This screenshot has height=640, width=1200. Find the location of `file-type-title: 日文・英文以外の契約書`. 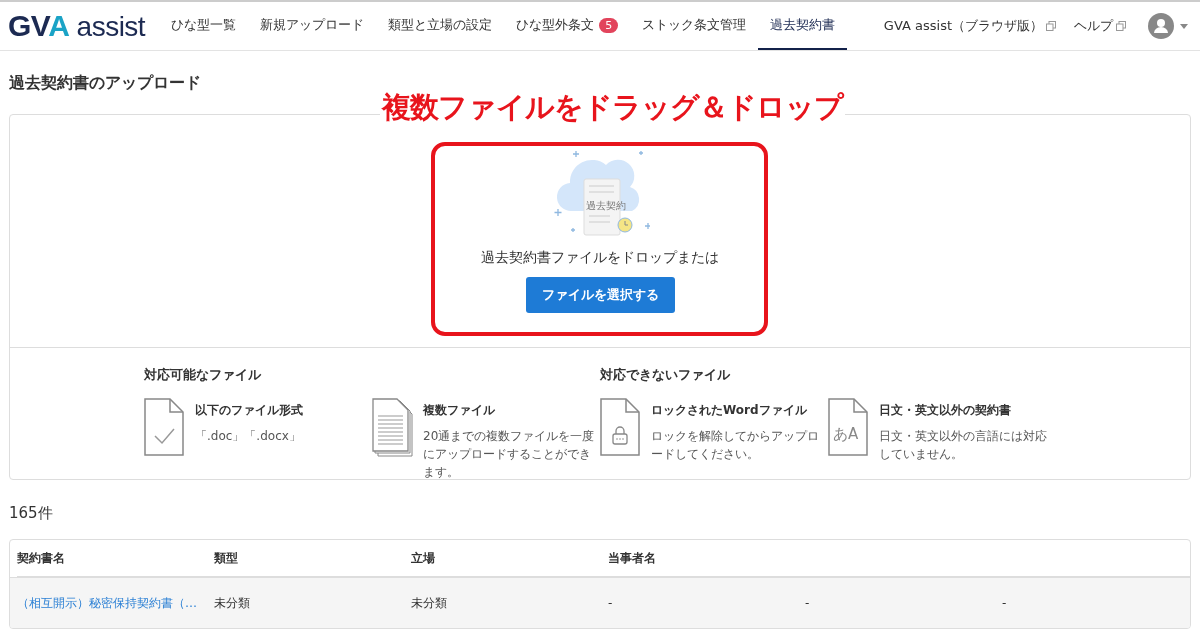

file-type-title: 日文・英文以外の契約書 is located at coordinates (945, 410).